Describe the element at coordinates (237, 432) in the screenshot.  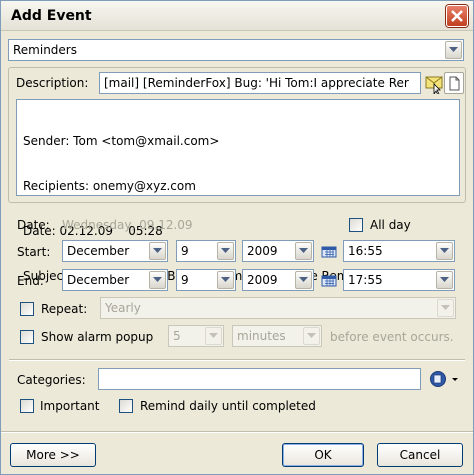
I see `bottom-divider` at that location.